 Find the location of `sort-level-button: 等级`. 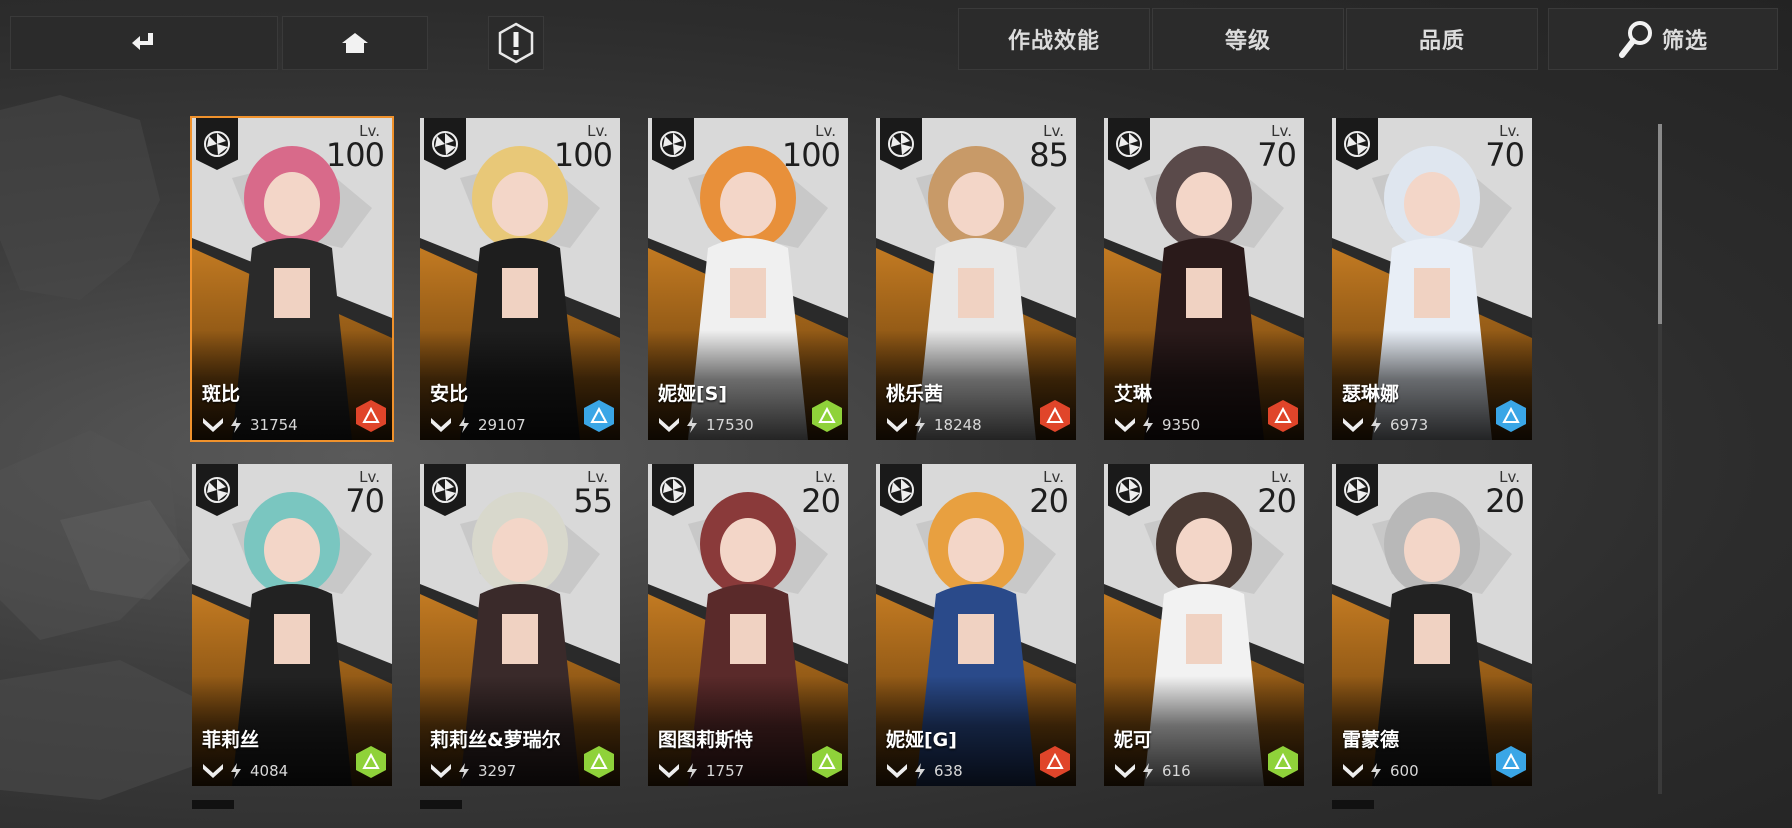

sort-level-button: 等级 is located at coordinates (1248, 39).